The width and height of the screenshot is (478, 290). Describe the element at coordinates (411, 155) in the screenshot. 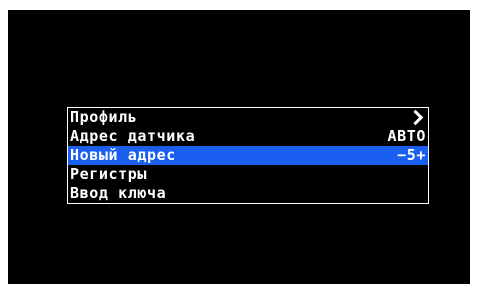

I see `address-stepper: −5+` at that location.